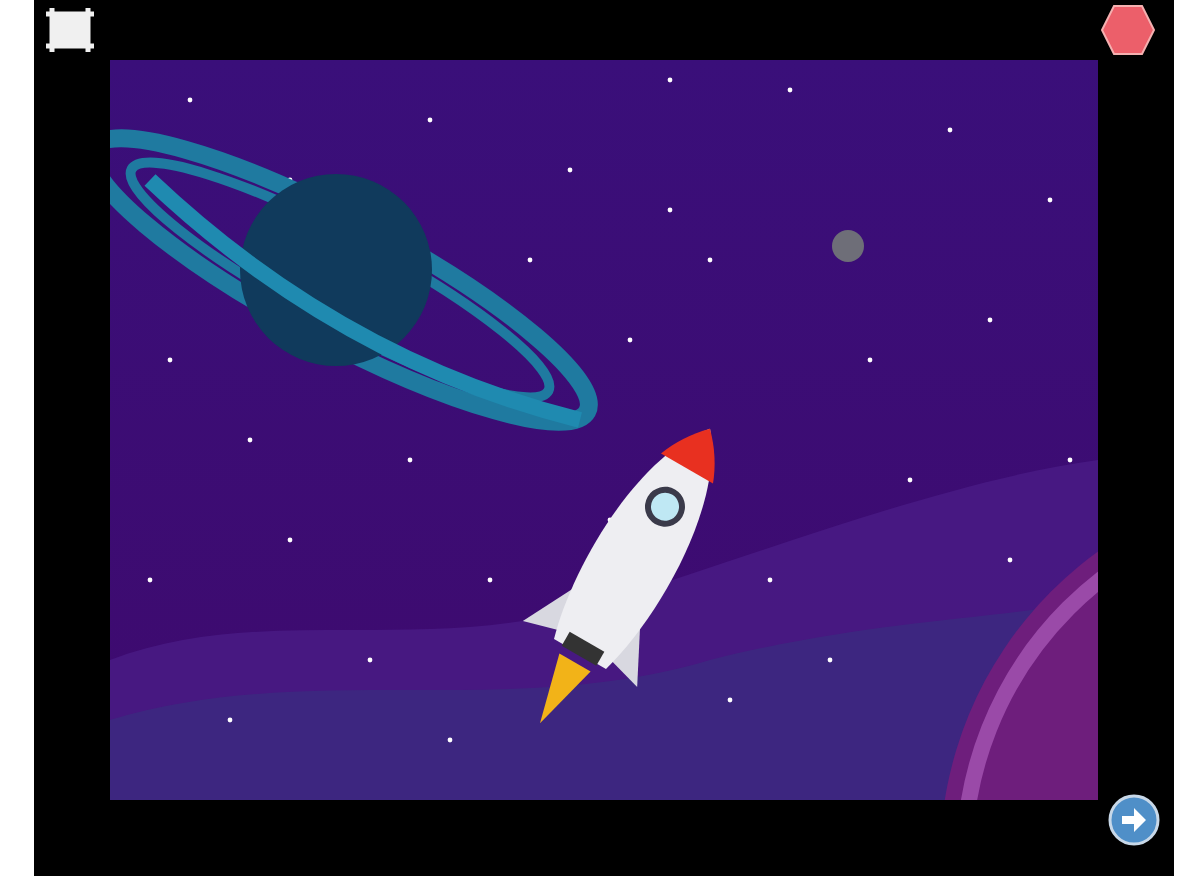  I want to click on fullscreen-icon, so click(70, 30).